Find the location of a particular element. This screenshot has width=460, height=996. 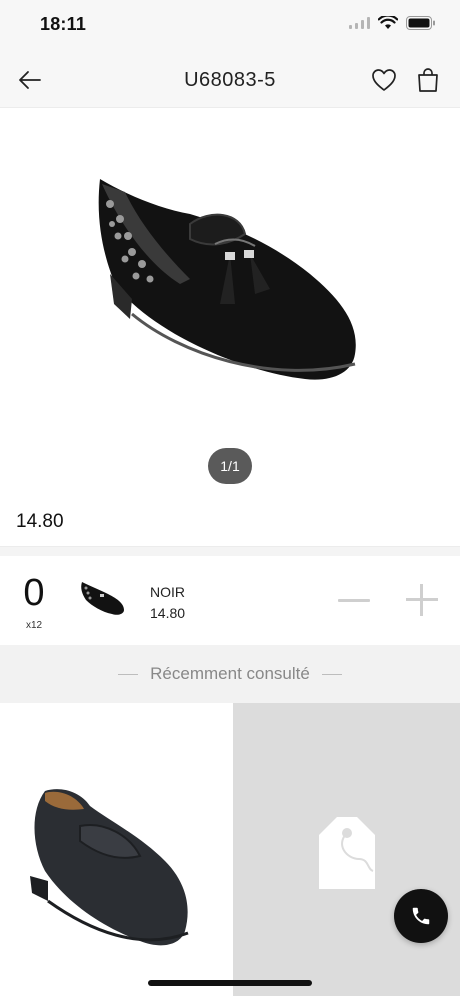

variant-pack-size: x12 is located at coordinates (34, 625).